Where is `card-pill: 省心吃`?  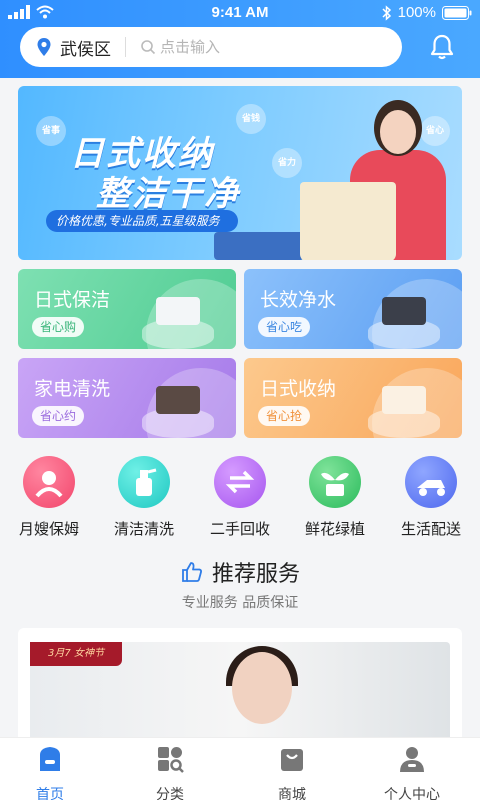 card-pill: 省心吃 is located at coordinates (284, 327).